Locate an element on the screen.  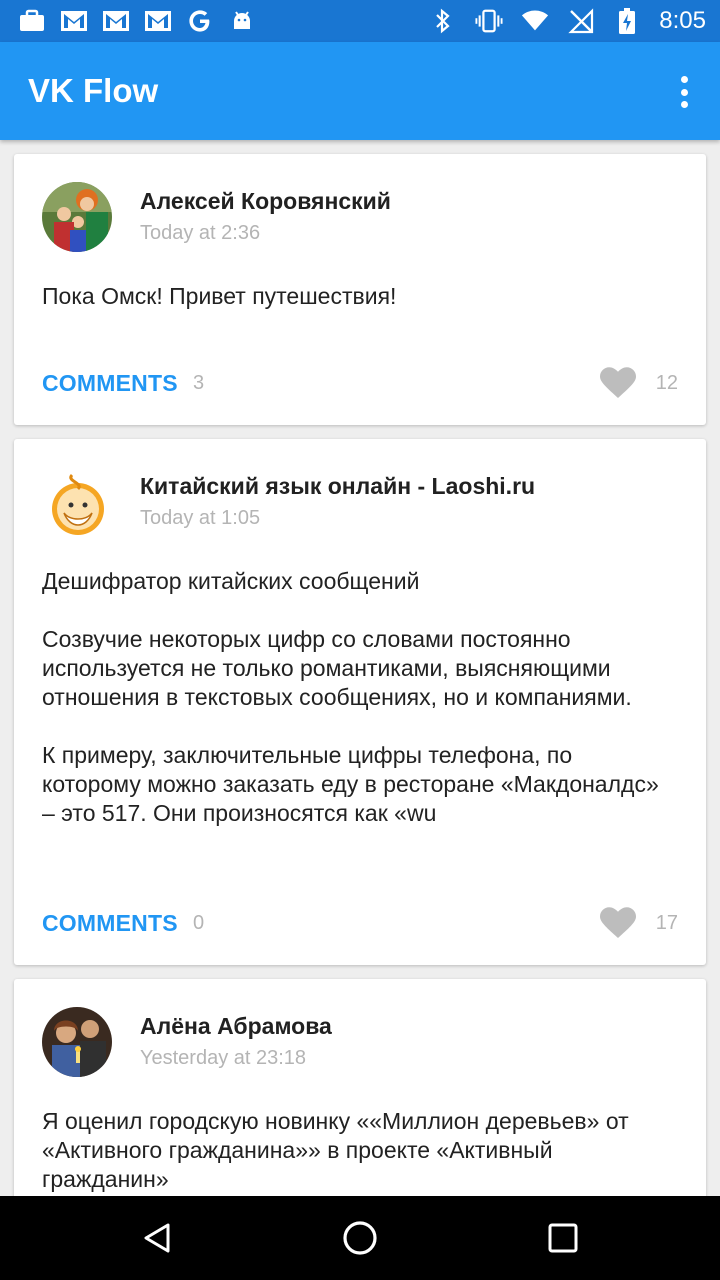
app-bar: VK Flow is located at coordinates (360, 91).